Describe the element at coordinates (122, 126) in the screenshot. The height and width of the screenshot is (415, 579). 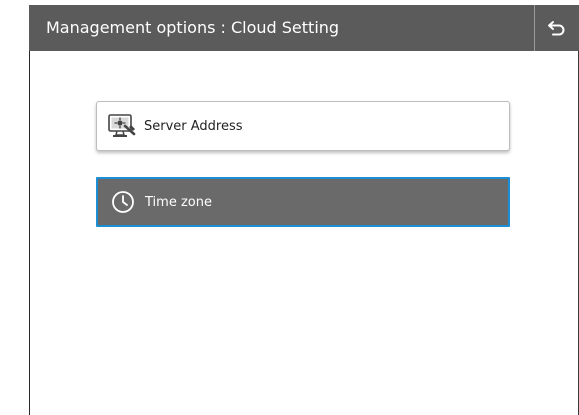
I see `server-monitor-icon` at that location.